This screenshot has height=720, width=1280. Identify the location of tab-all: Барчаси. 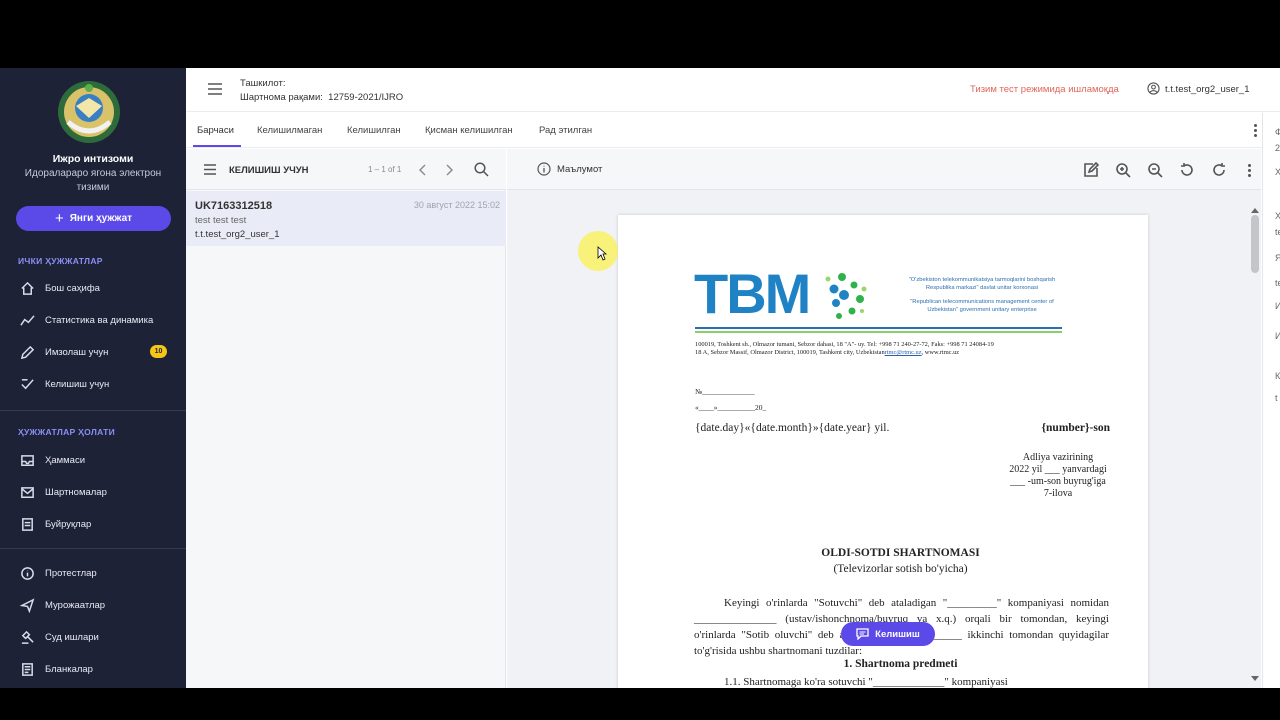
(215, 130).